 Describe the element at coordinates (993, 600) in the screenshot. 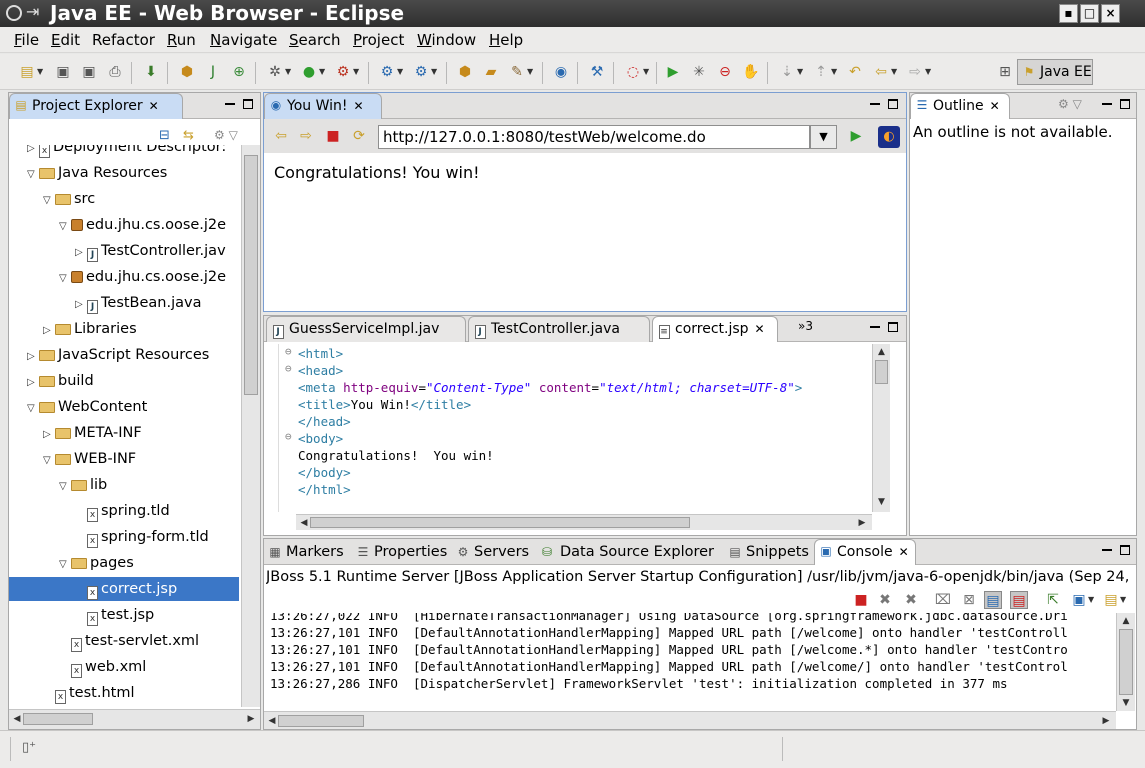

I see `show-stdout-icon: ▤` at that location.